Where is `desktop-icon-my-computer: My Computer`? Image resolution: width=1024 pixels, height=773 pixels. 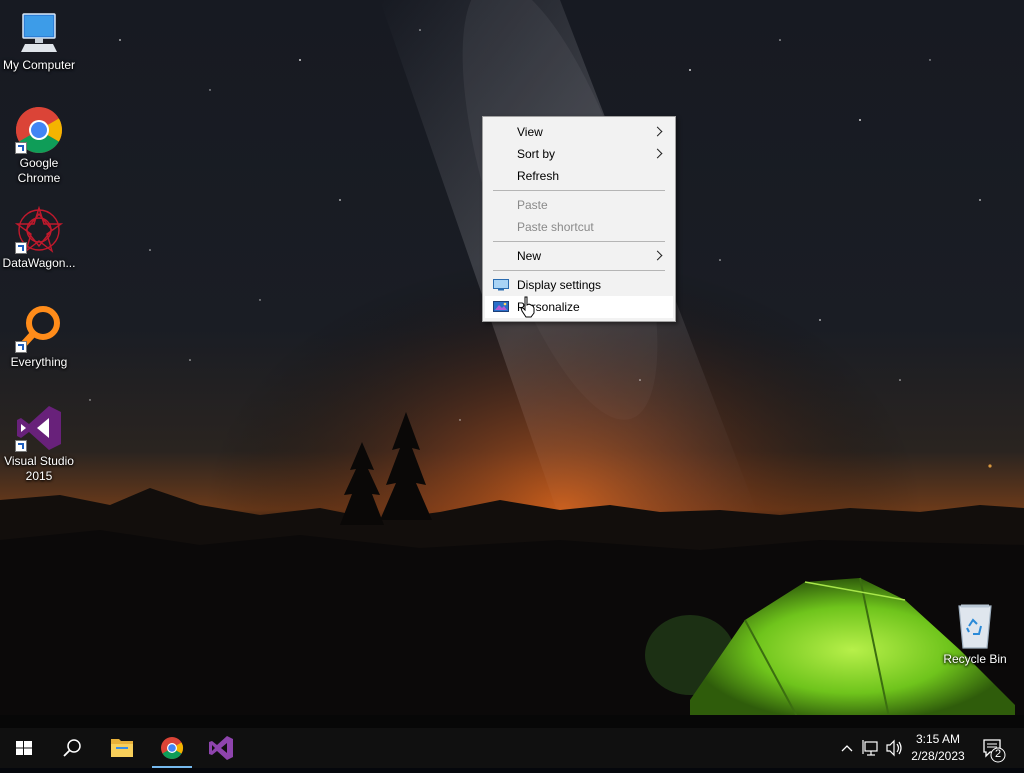 desktop-icon-my-computer: My Computer is located at coordinates (39, 40).